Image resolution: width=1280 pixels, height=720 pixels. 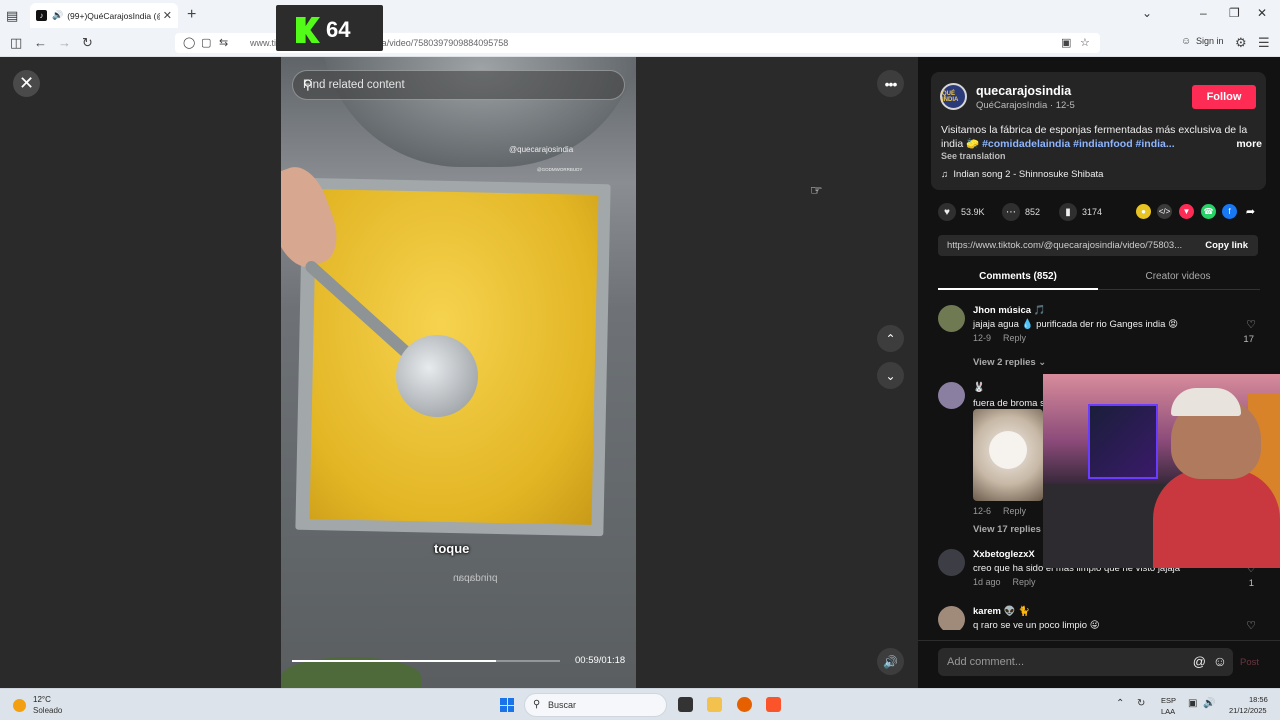 I want to click on previous-video-chevron-up-icon: ⌃, so click(x=890, y=338).